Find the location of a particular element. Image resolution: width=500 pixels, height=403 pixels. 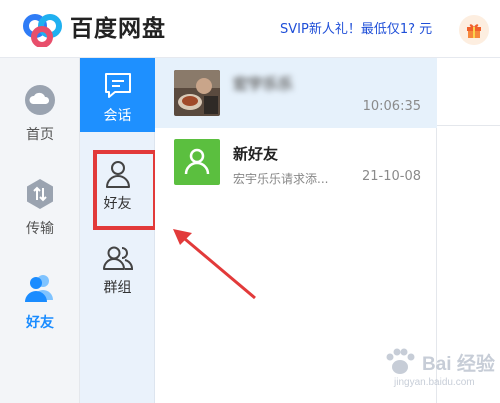

divider is located at coordinates (468, 125).